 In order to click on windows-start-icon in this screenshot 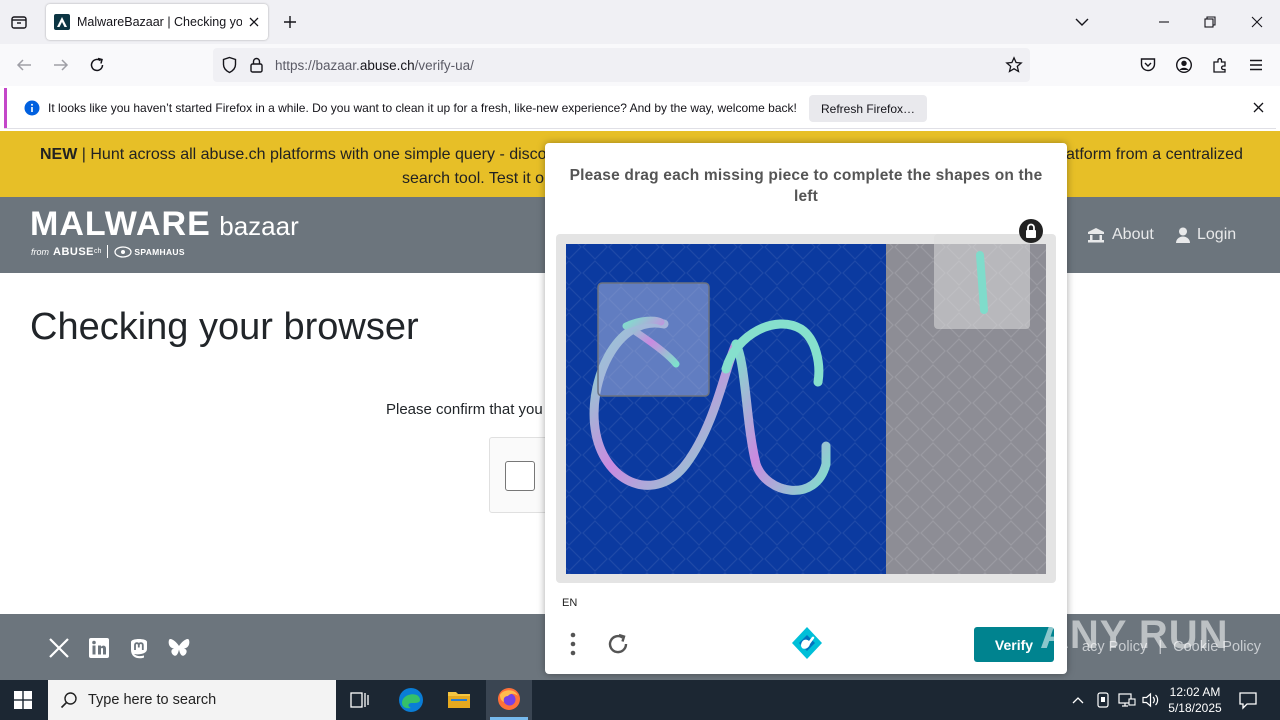, I will do `click(23, 700)`.